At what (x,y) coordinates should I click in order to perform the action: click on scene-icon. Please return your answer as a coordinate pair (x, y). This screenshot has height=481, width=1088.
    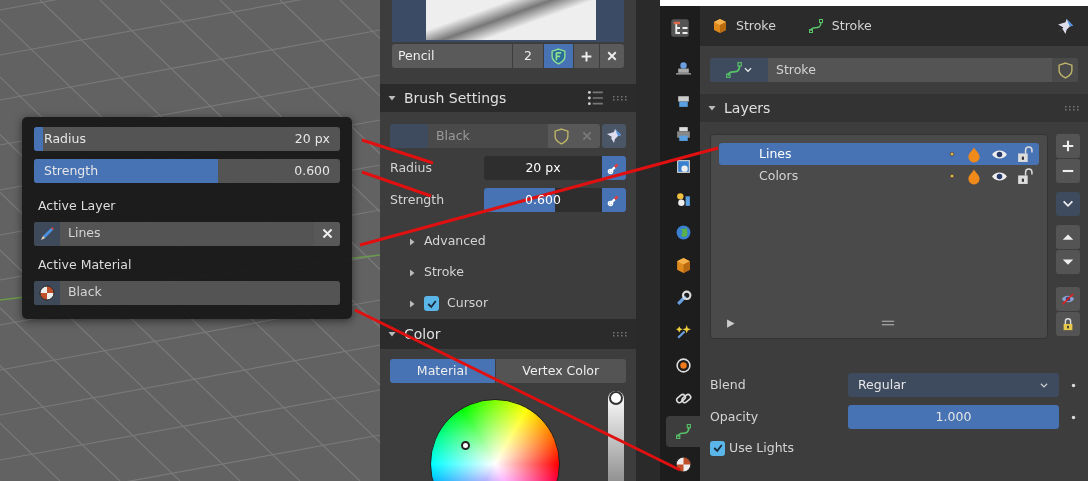
    Looking at the image, I should click on (683, 200).